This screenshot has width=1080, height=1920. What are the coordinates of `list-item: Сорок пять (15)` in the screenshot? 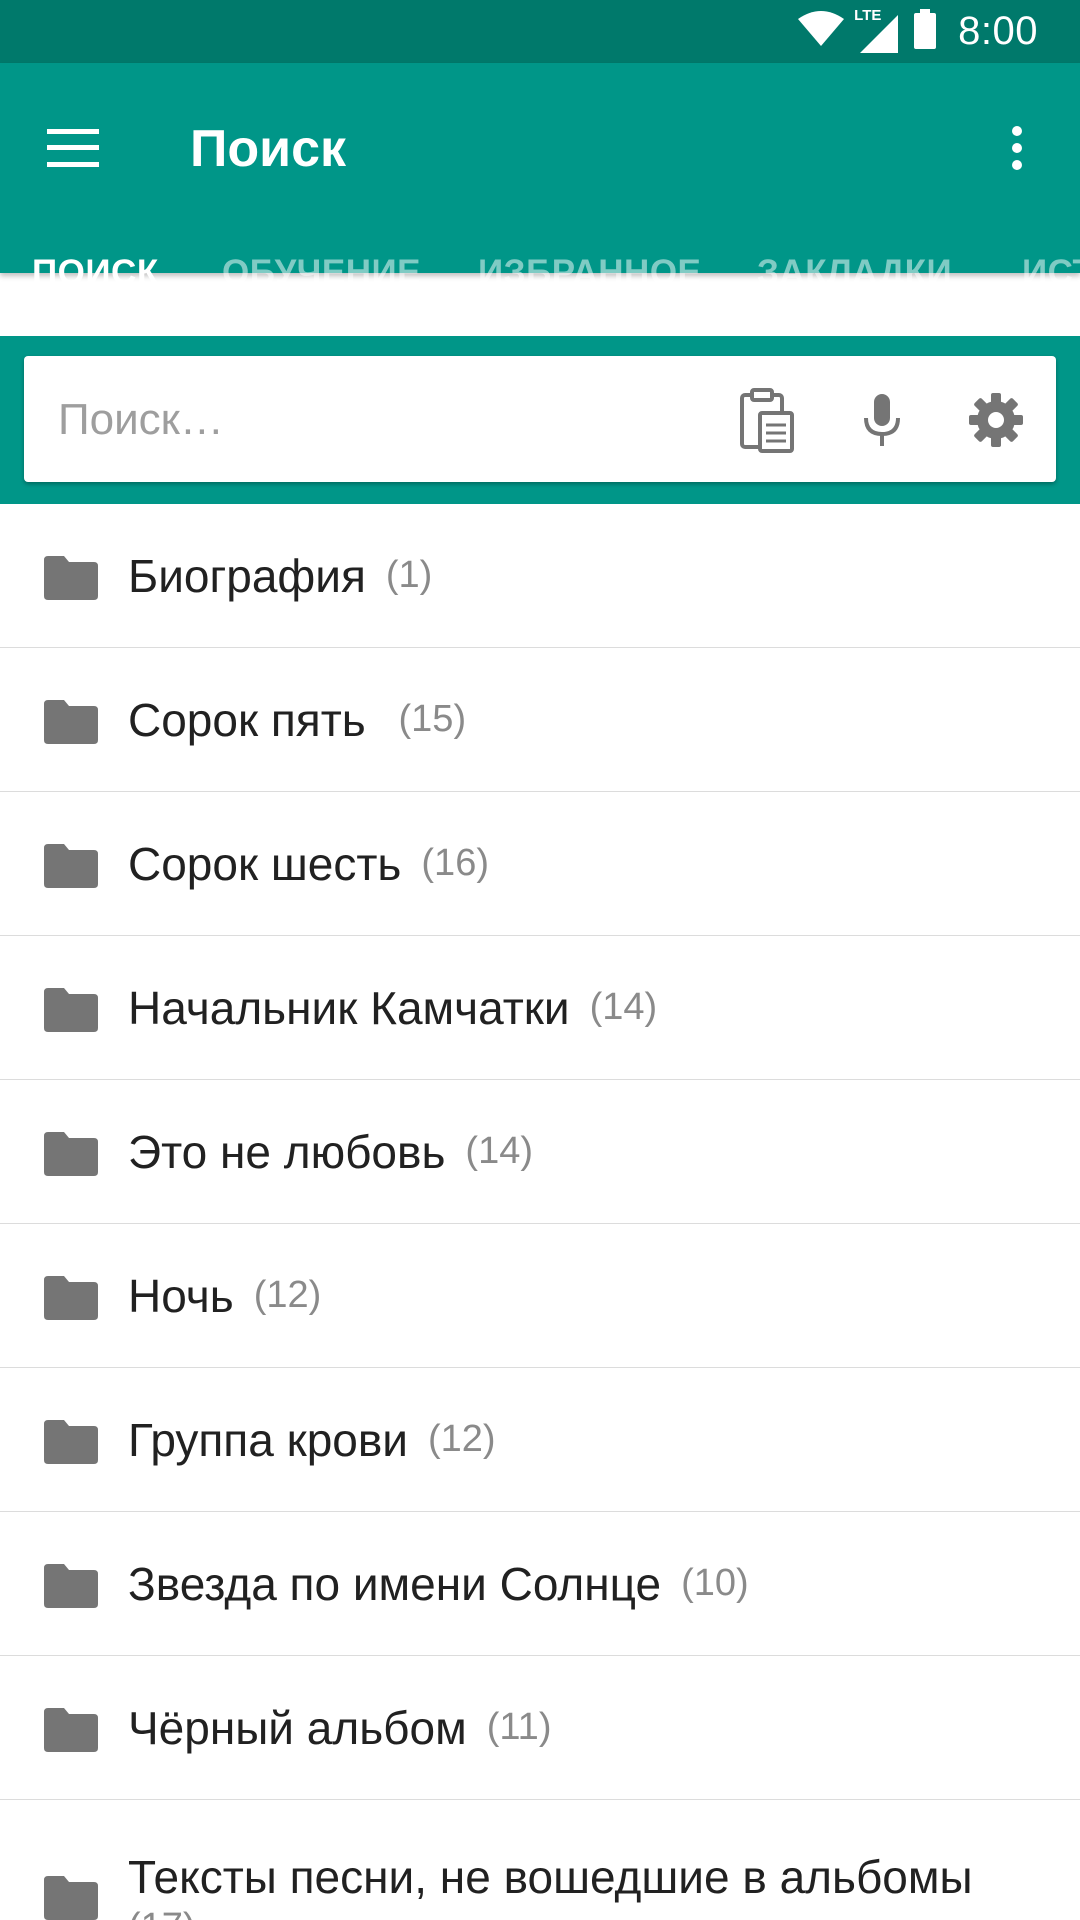 It's located at (540, 720).